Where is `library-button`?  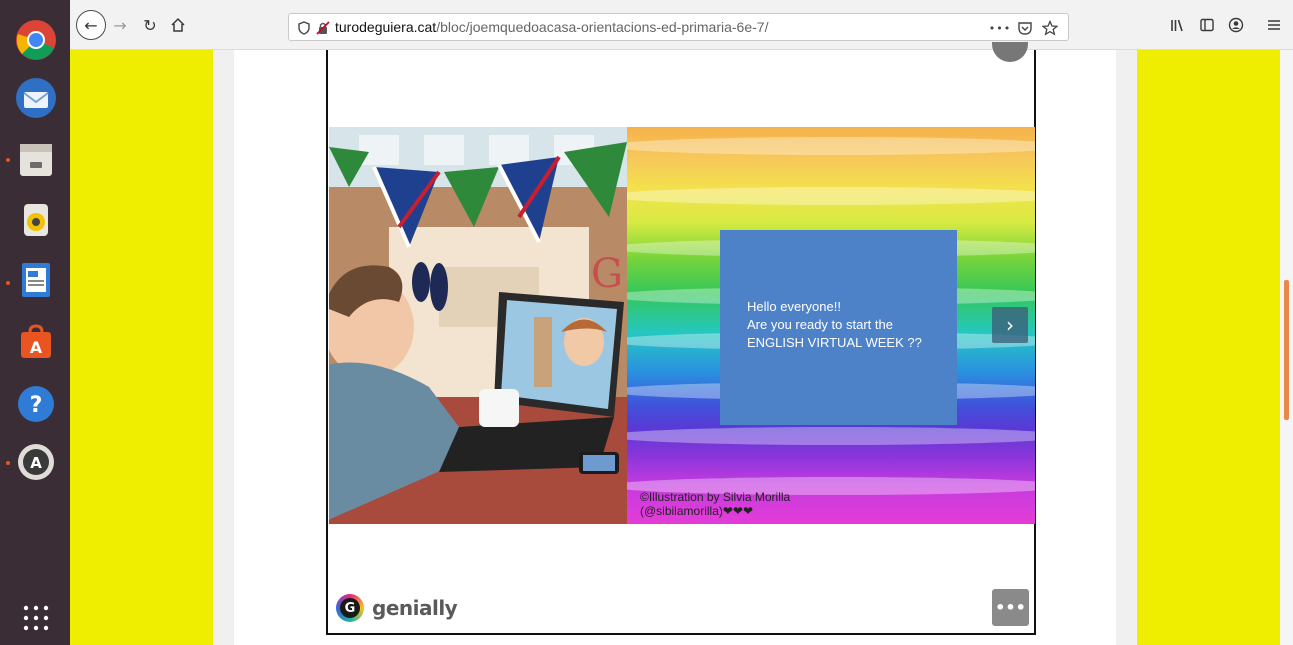 library-button is located at coordinates (1177, 25).